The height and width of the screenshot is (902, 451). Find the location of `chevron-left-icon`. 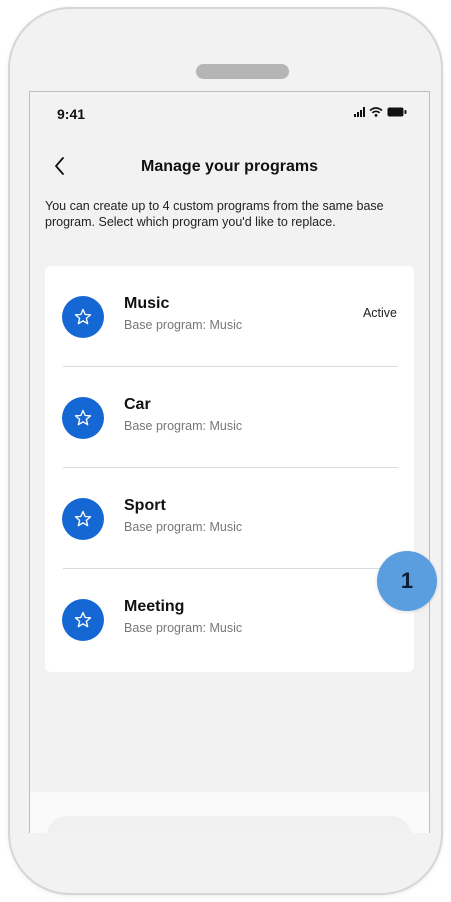

chevron-left-icon is located at coordinates (59, 166).